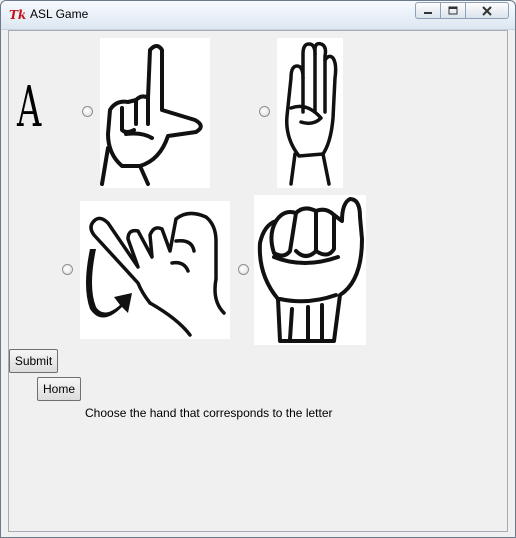 Image resolution: width=516 pixels, height=538 pixels. I want to click on minimize-icon, so click(428, 12).